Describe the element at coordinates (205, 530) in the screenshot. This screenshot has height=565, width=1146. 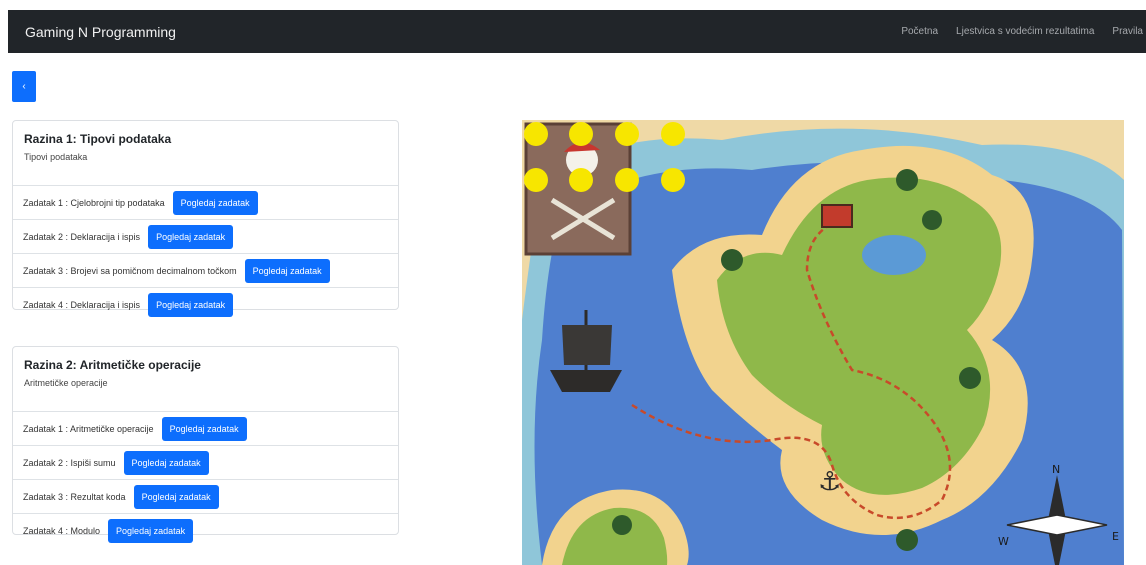
I see `task-row: Zadatak 4 : Modulo Pogledaj zadatak` at that location.